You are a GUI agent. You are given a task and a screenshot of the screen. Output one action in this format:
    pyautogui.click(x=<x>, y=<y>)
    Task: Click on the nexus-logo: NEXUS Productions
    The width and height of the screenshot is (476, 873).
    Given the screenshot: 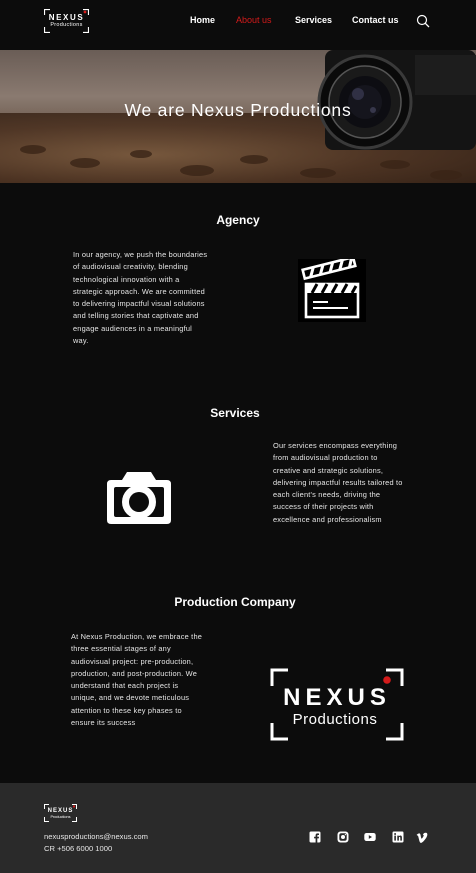 What is the action you would take?
    pyautogui.click(x=66, y=21)
    